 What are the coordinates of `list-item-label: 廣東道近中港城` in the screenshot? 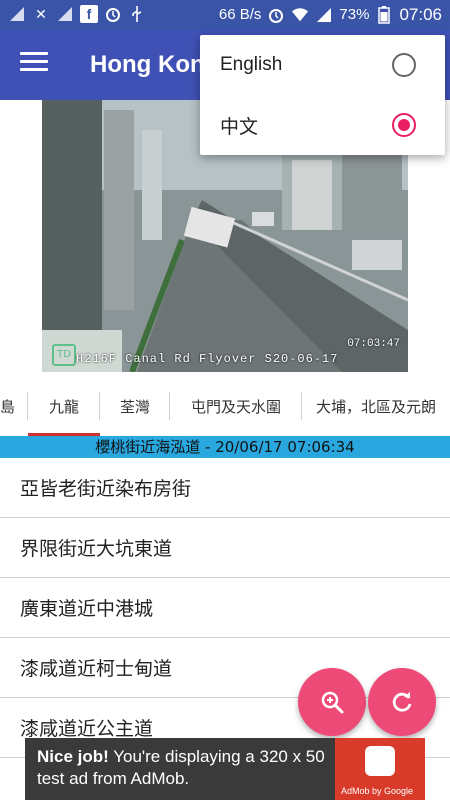 It's located at (87, 609).